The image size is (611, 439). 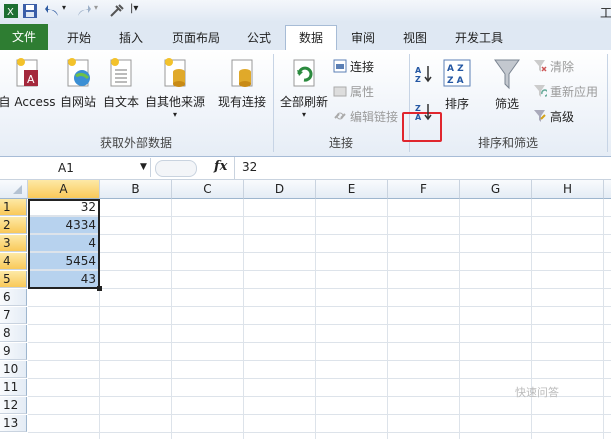 I want to click on reapply-icon, so click(x=541, y=91).